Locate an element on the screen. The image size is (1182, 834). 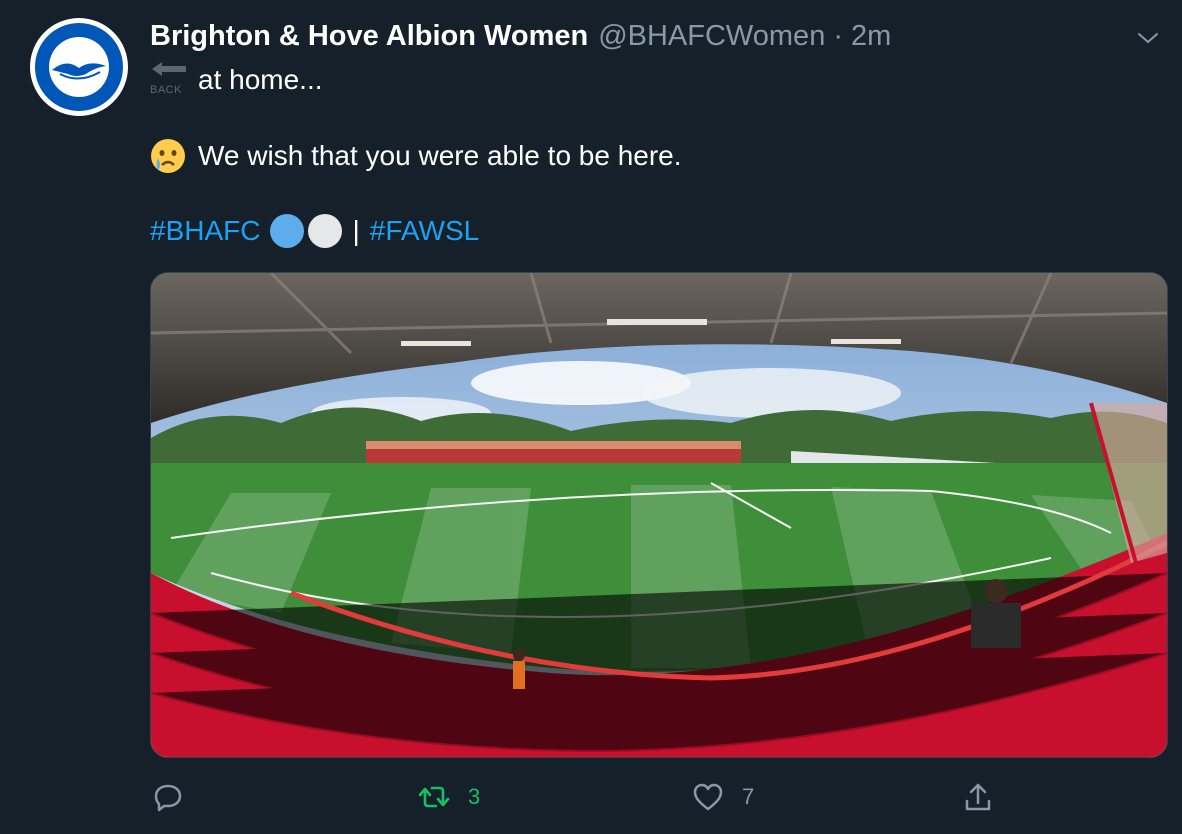
white-circle-icon is located at coordinates (325, 231).